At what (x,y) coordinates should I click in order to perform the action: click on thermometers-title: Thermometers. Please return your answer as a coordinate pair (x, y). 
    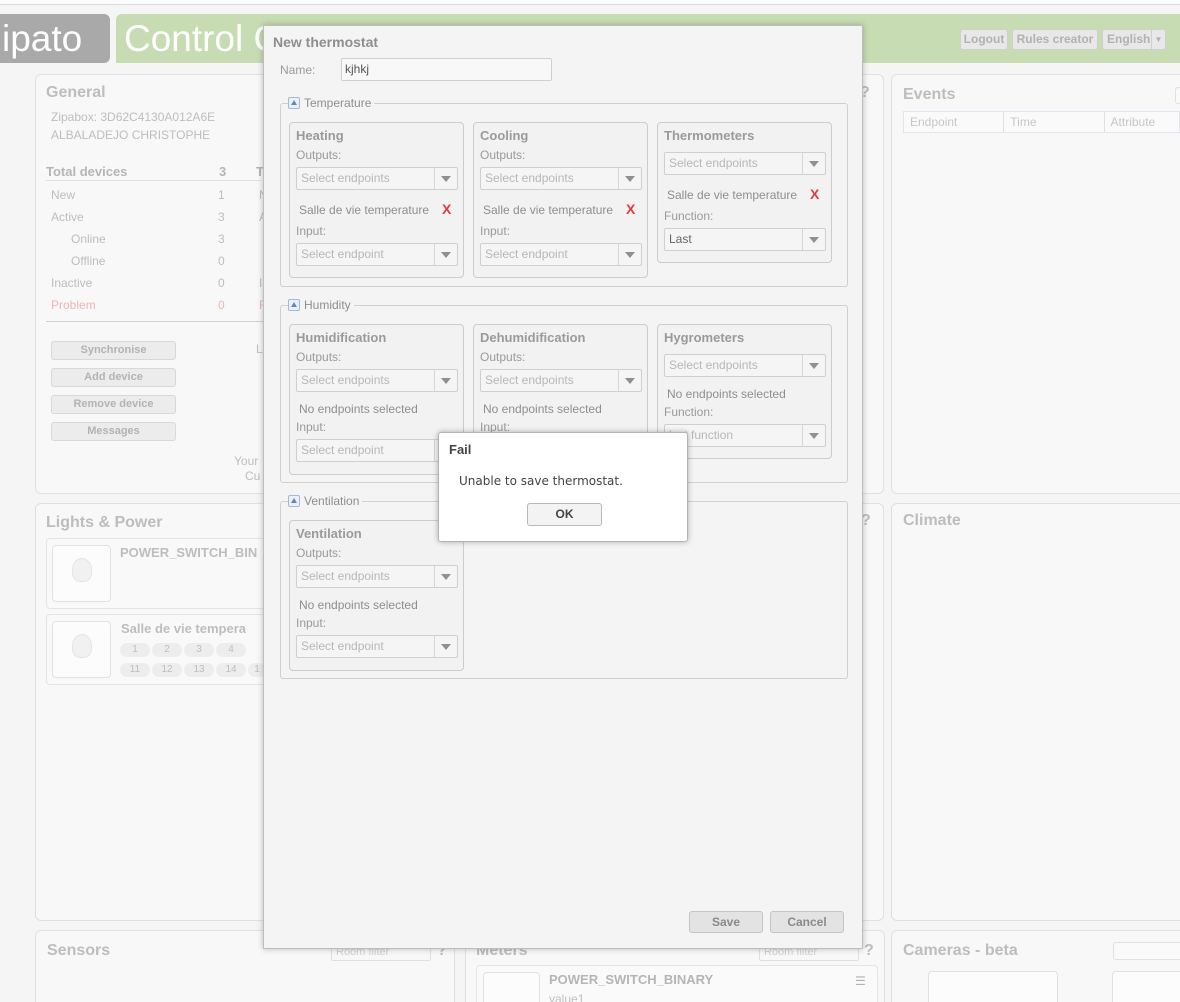
    Looking at the image, I should click on (709, 135).